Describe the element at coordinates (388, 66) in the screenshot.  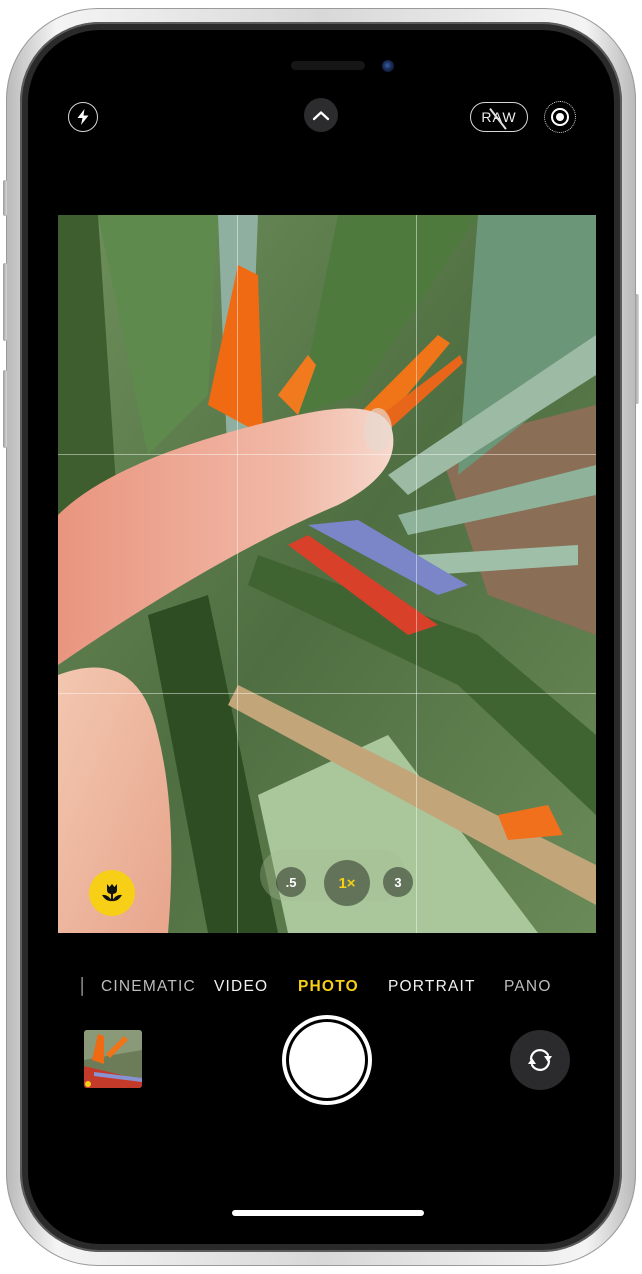
I see `front-camera` at that location.